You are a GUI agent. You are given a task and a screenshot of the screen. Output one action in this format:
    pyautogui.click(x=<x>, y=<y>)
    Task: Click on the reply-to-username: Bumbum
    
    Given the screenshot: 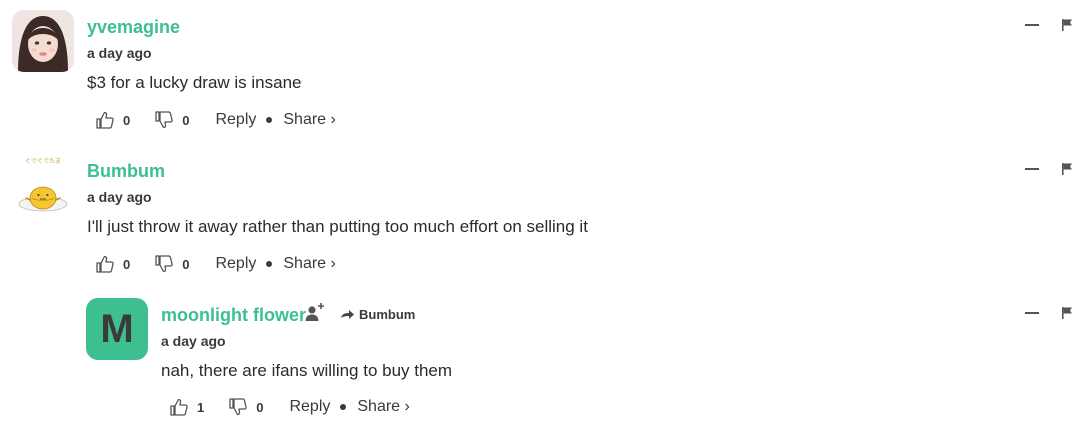 What is the action you would take?
    pyautogui.click(x=387, y=314)
    